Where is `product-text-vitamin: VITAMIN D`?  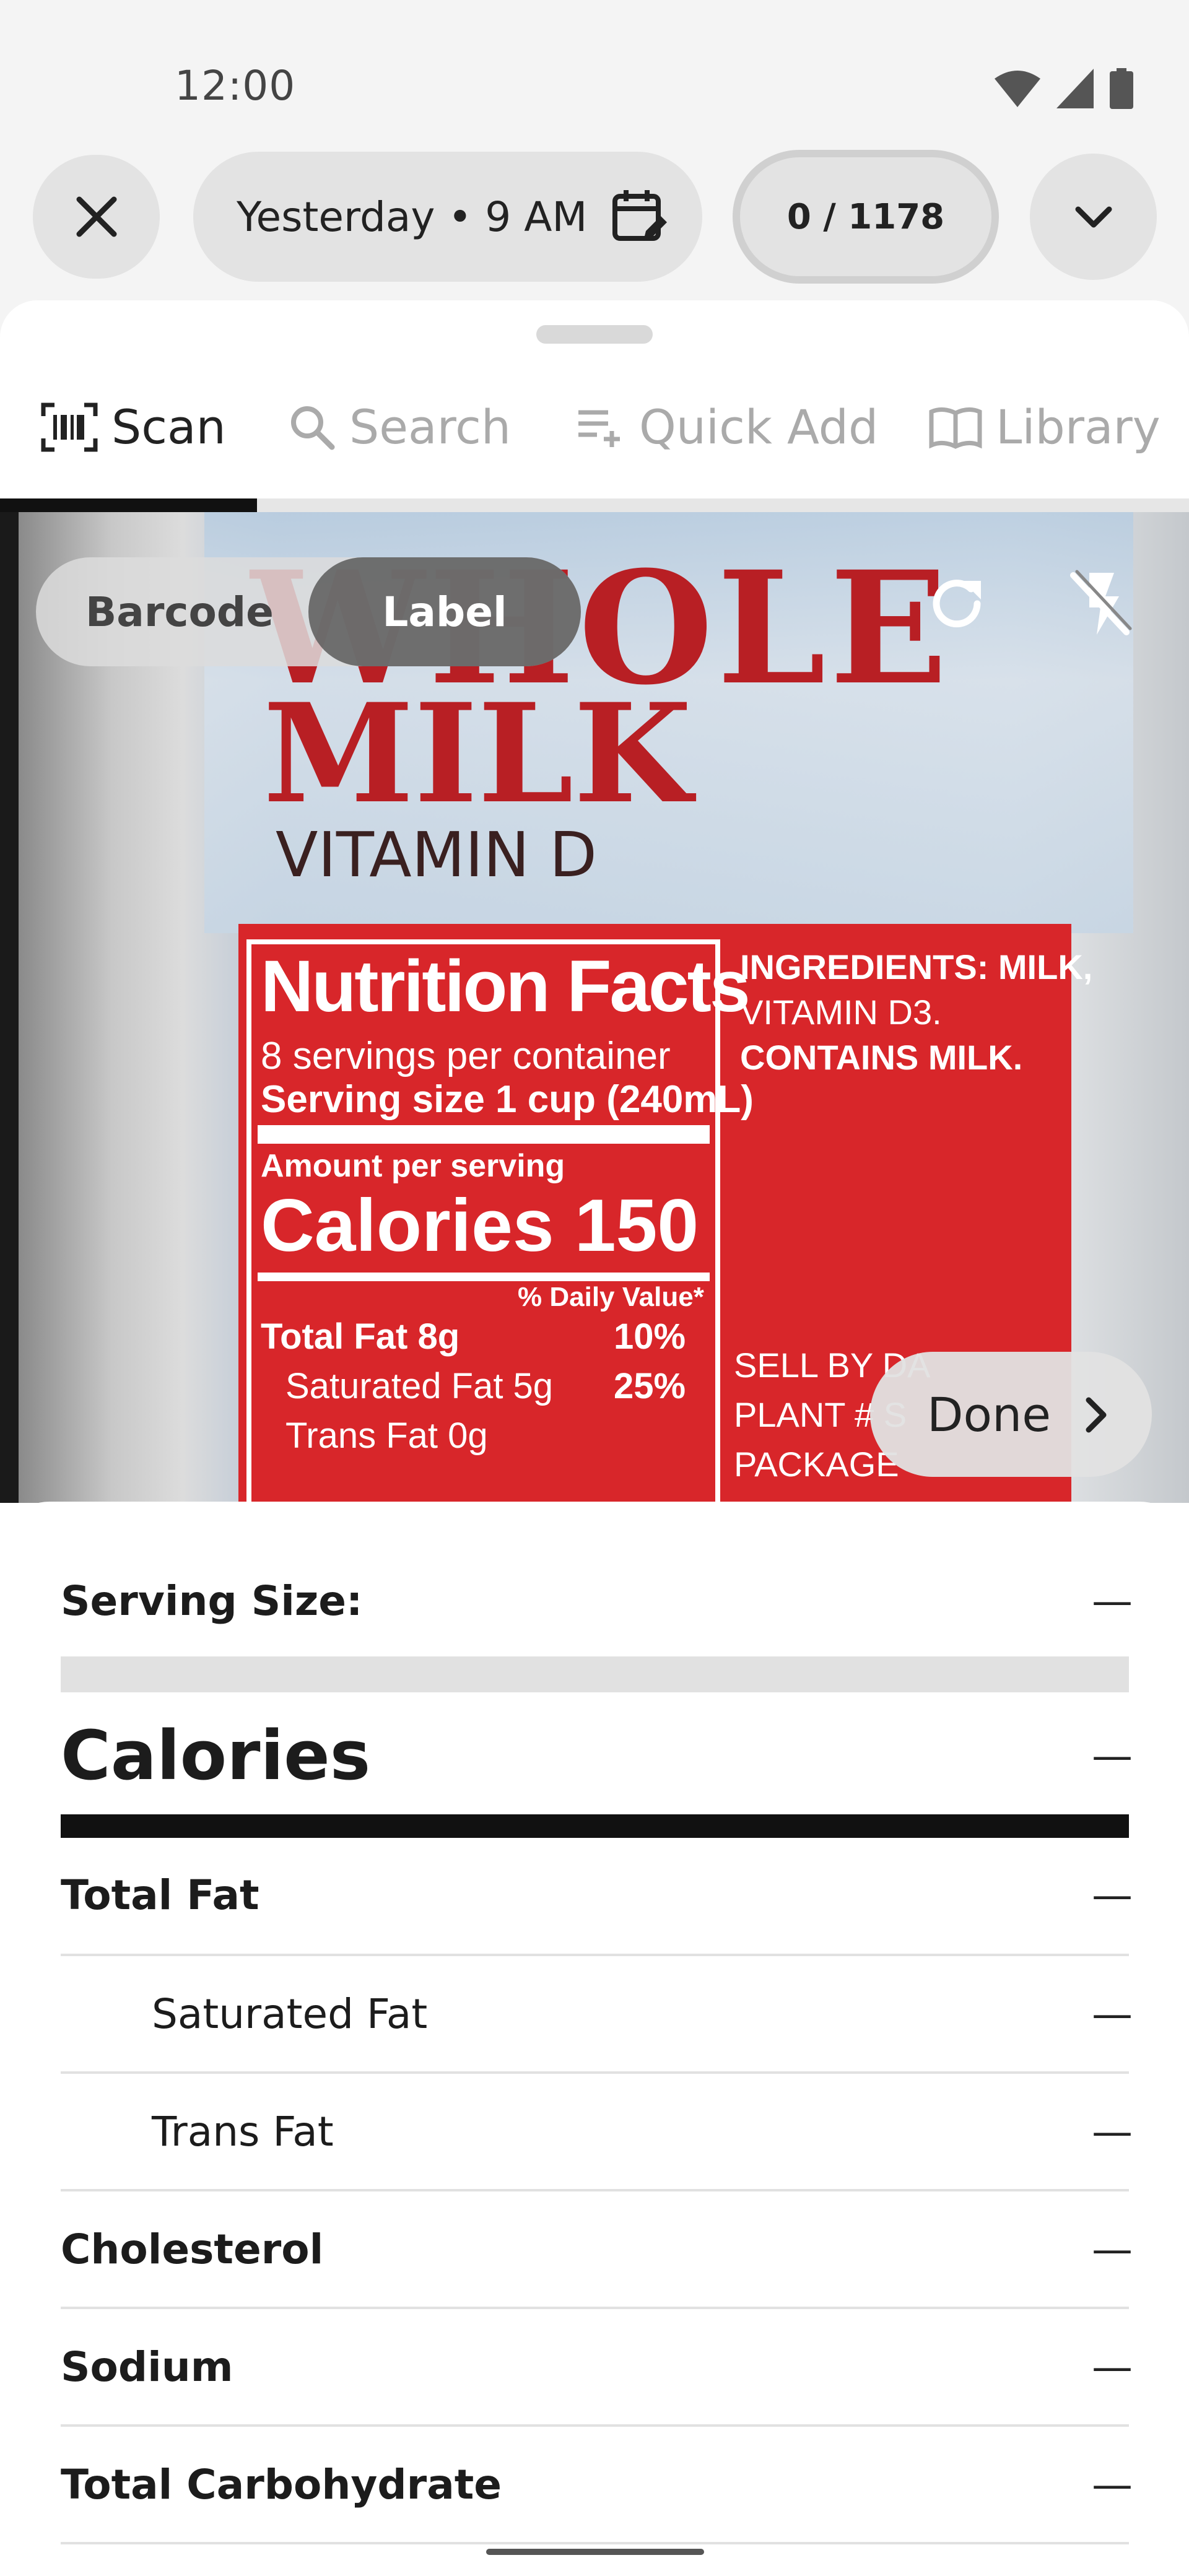
product-text-vitamin: VITAMIN D is located at coordinates (436, 855).